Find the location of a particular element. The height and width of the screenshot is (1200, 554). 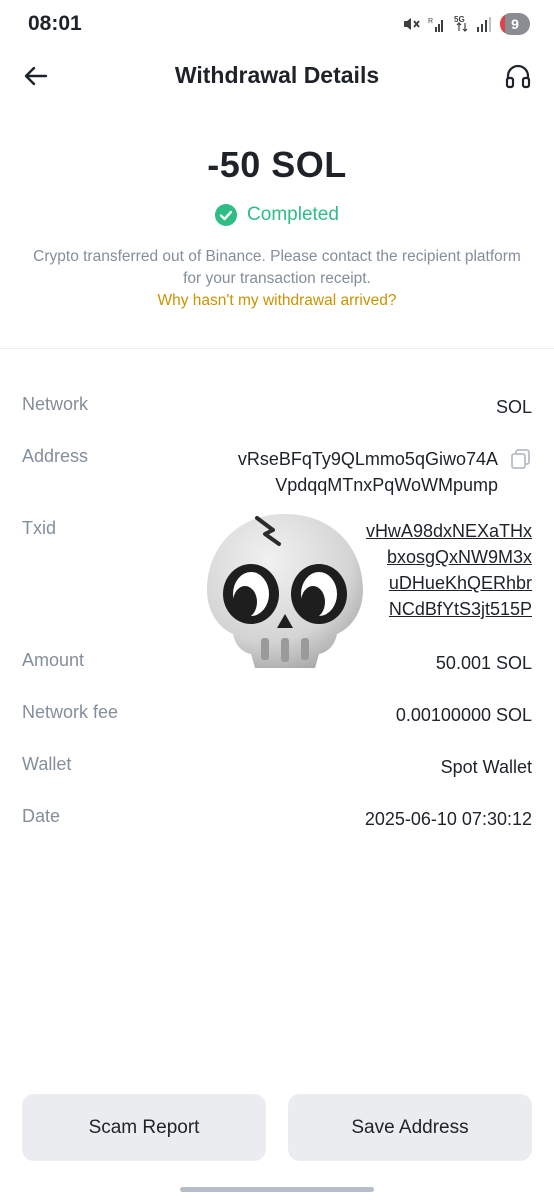

status-row: Completed is located at coordinates (277, 215).